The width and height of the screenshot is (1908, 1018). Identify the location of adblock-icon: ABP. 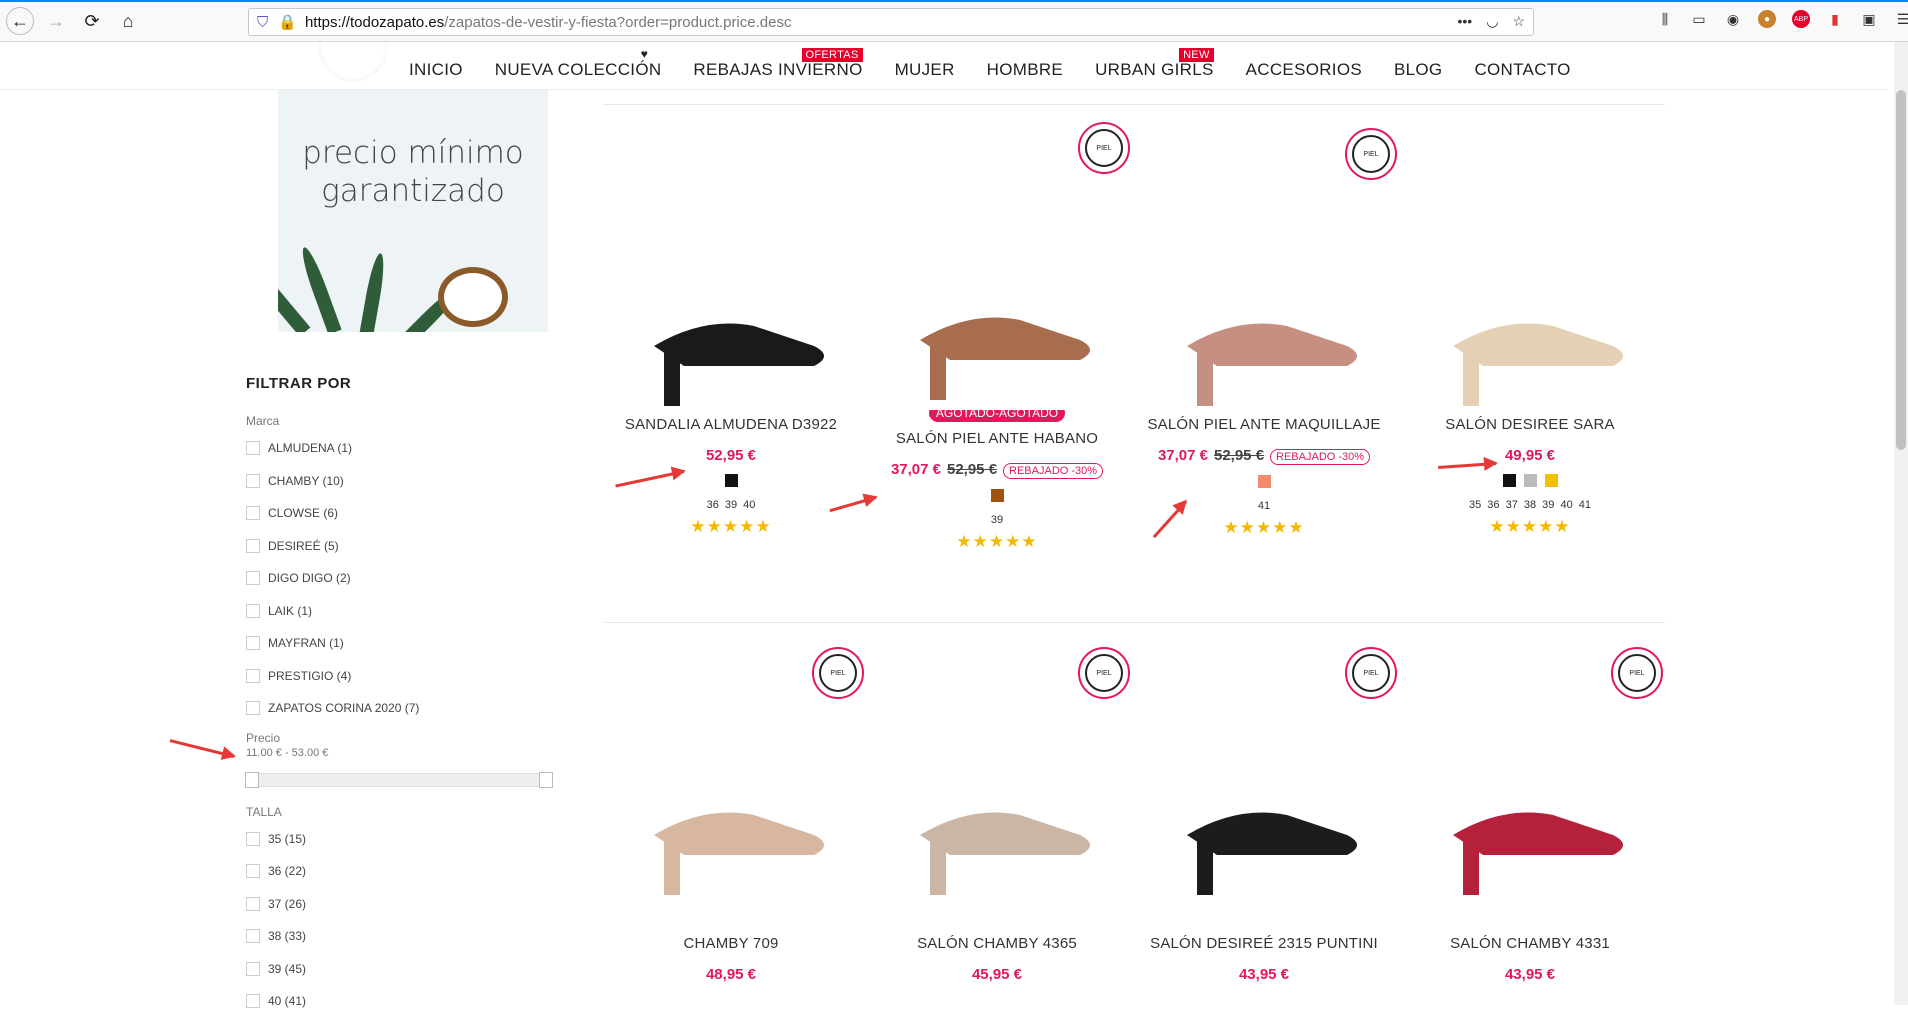
(1801, 19).